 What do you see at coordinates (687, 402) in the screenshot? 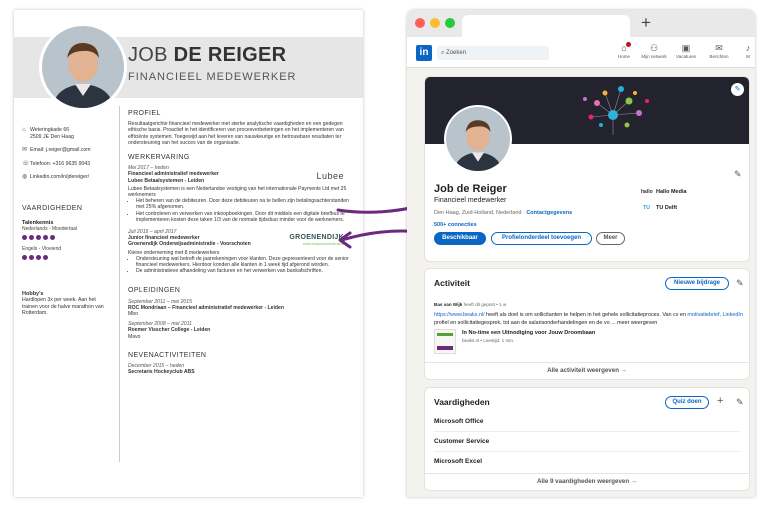
I see `take-quiz-button: Quiz doen` at bounding box center [687, 402].